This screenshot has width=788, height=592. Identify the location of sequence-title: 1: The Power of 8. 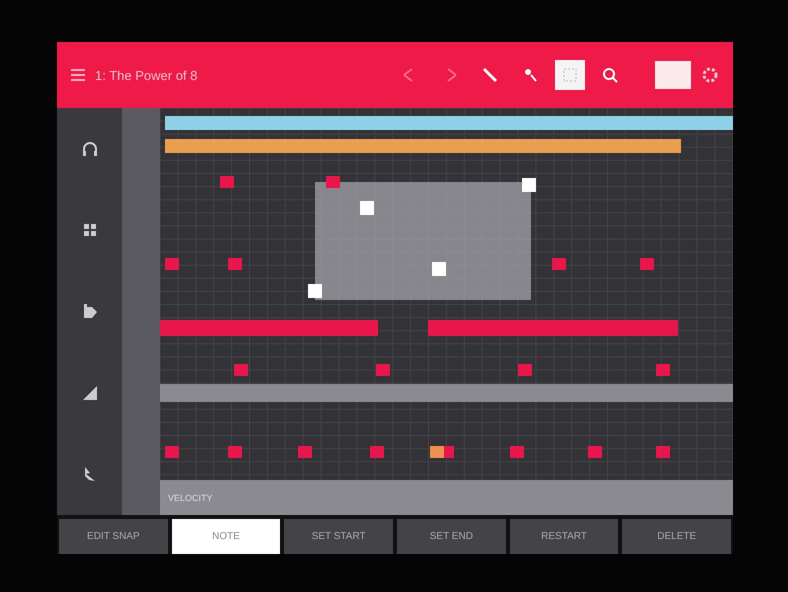
(240, 75).